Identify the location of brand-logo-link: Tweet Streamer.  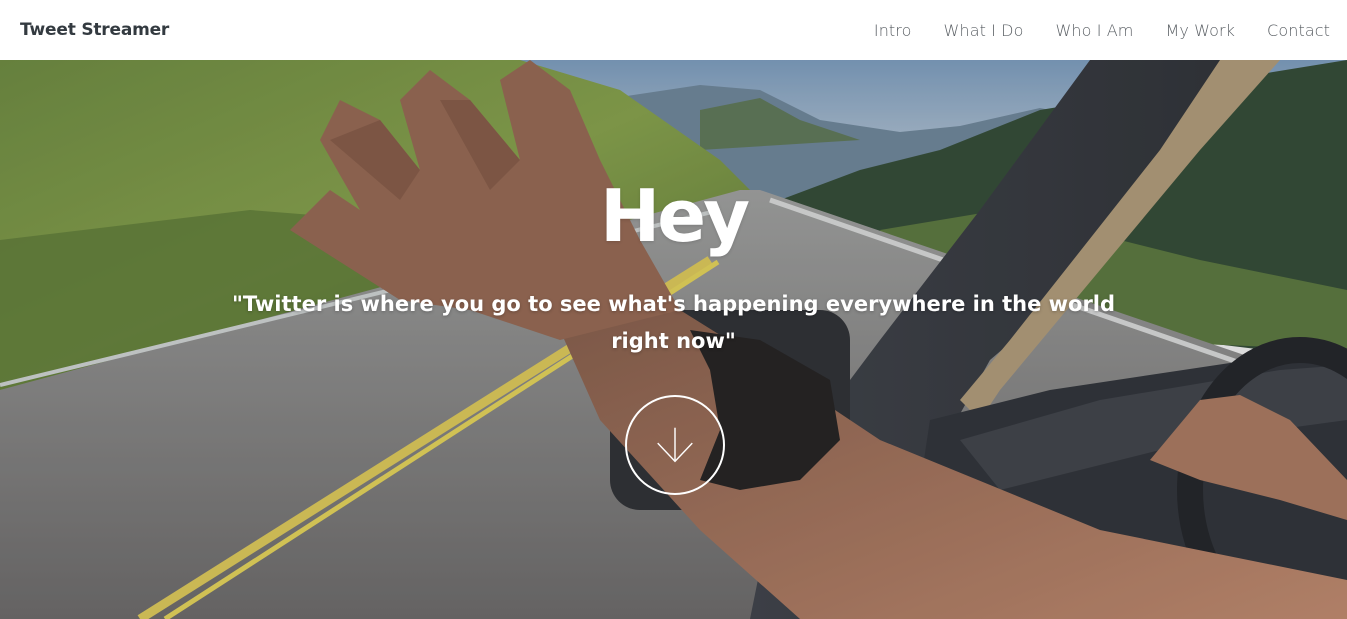
(94, 30).